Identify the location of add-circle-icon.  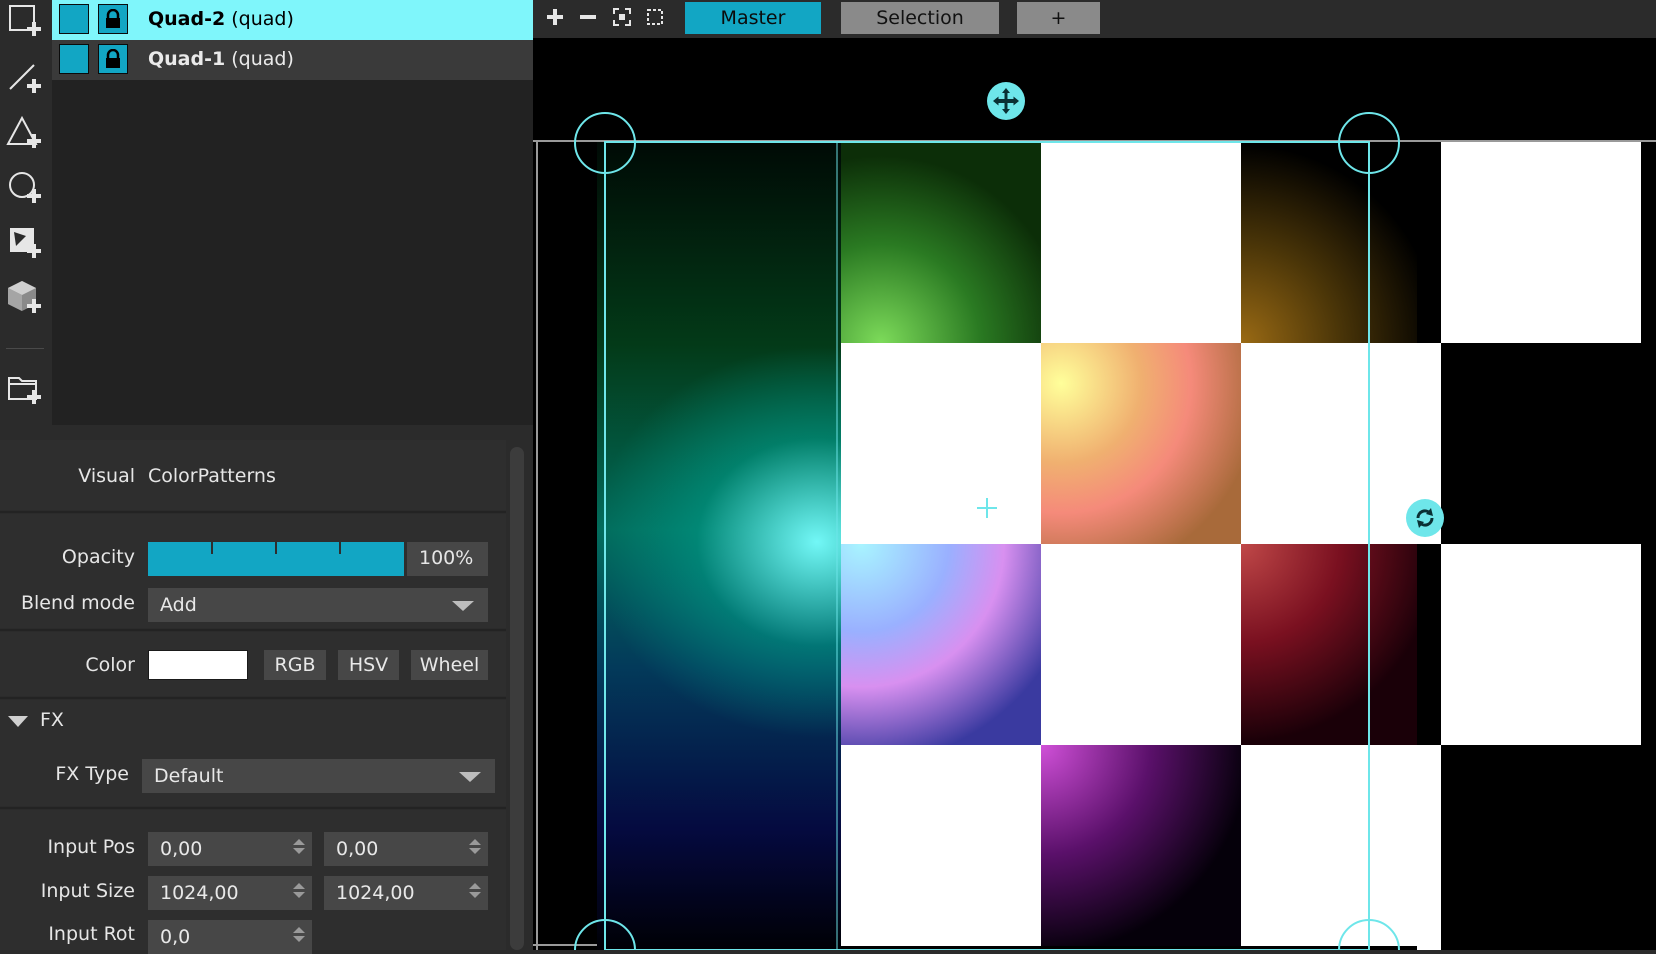
(25, 188).